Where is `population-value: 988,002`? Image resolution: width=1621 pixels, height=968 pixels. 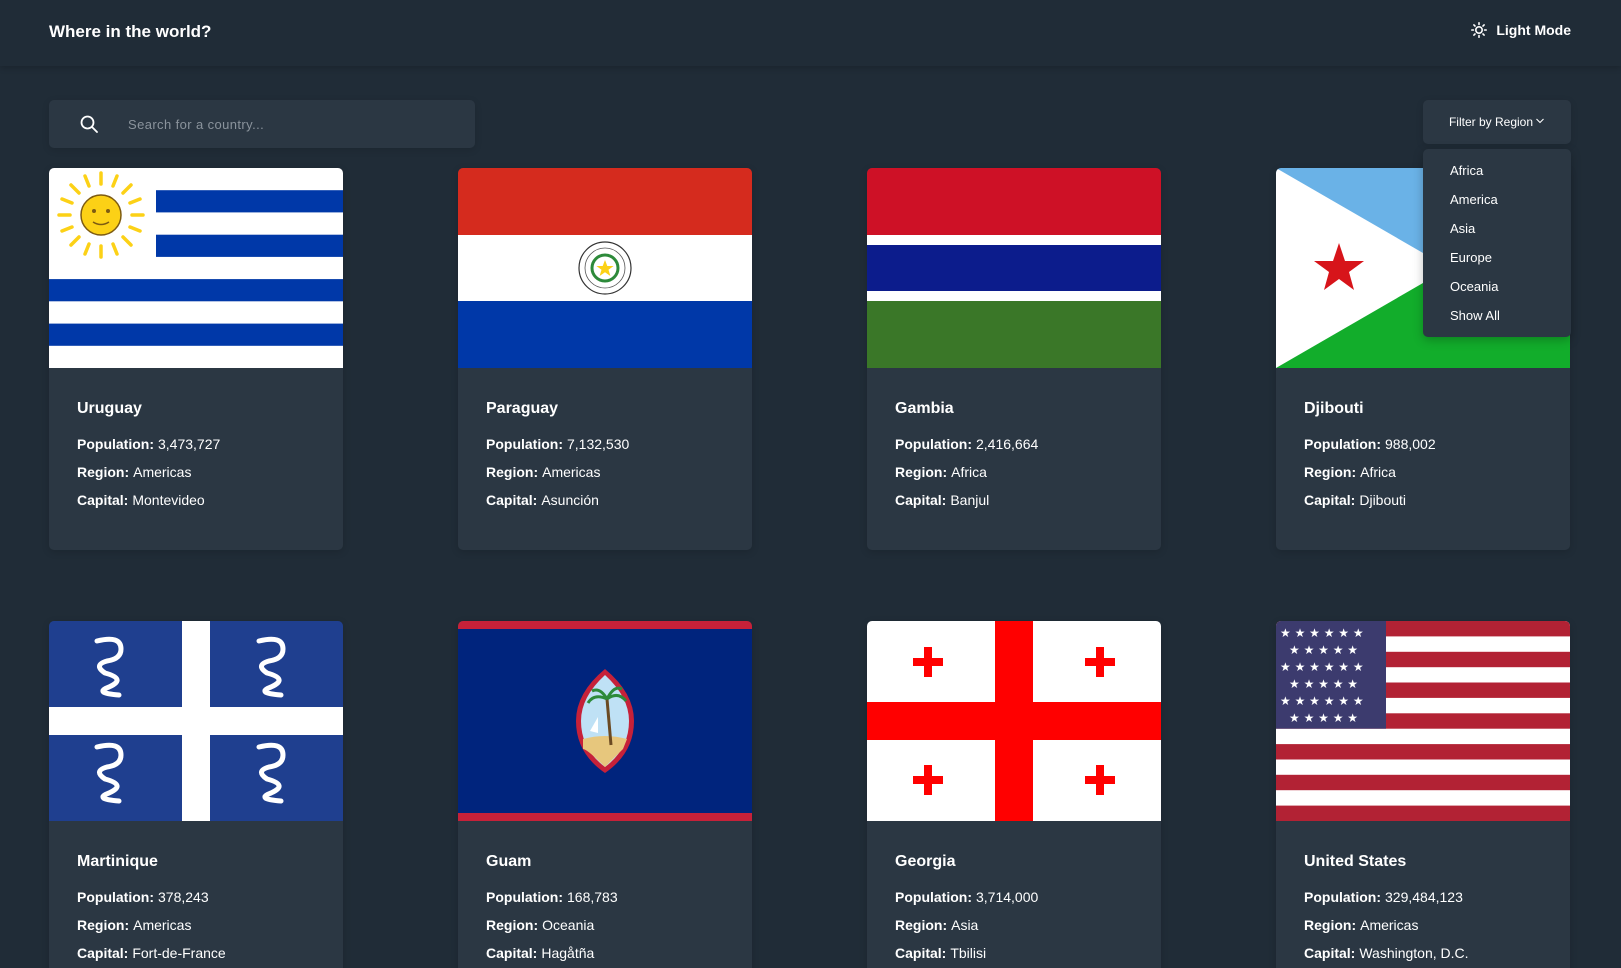
population-value: 988,002 is located at coordinates (1410, 444).